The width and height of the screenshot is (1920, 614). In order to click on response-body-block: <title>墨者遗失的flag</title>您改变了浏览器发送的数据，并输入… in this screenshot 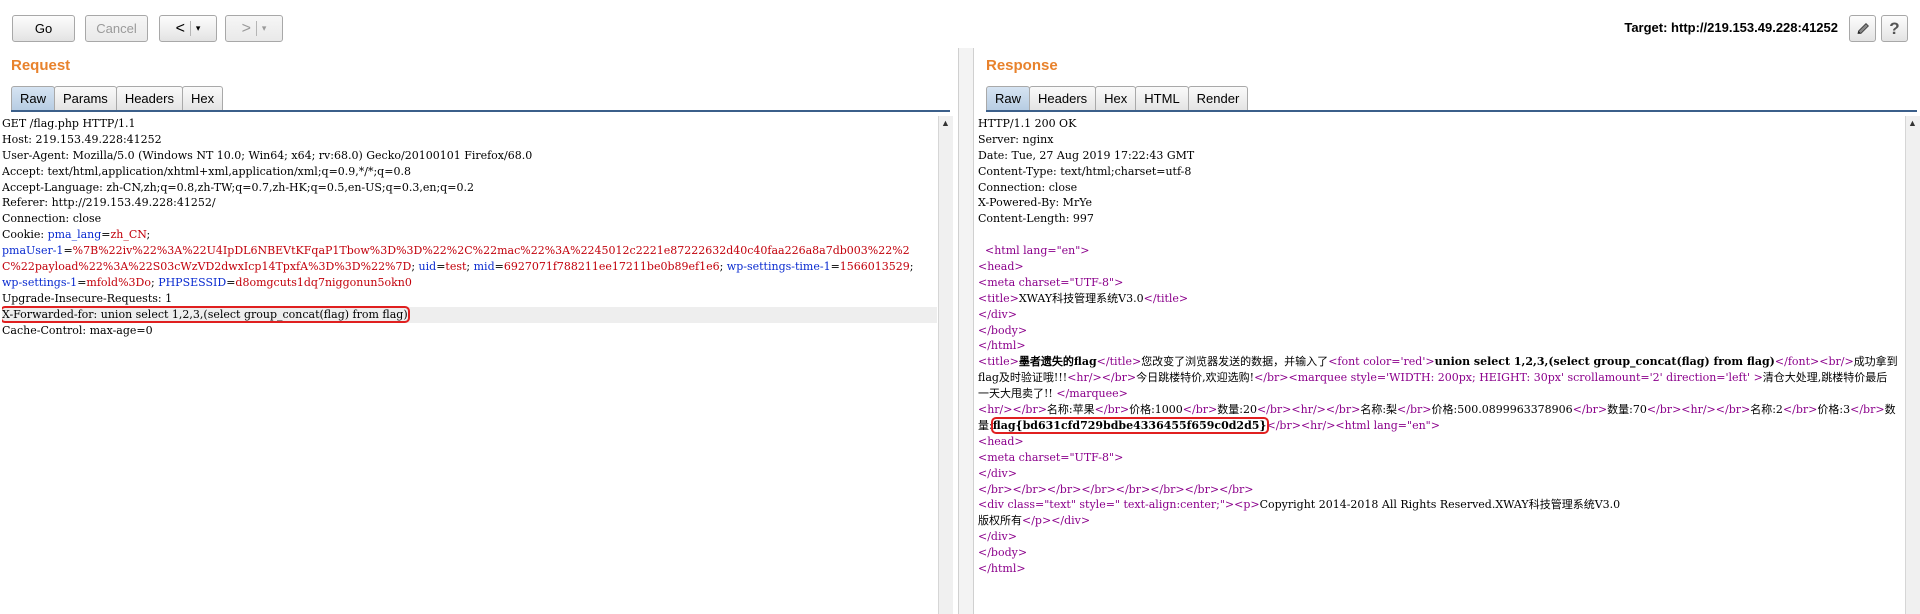, I will do `click(1438, 394)`.